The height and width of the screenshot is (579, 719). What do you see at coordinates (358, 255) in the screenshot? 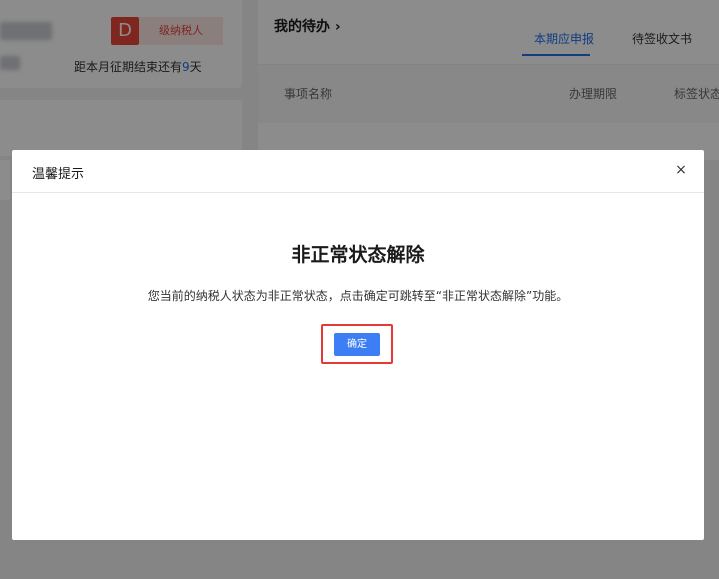
I see `dialog-heading: 非正常状态解除` at bounding box center [358, 255].